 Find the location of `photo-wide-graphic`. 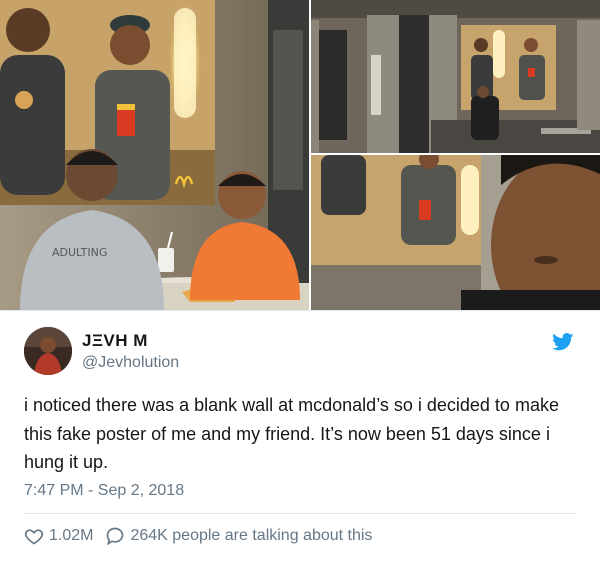

photo-wide-graphic is located at coordinates (455, 76).